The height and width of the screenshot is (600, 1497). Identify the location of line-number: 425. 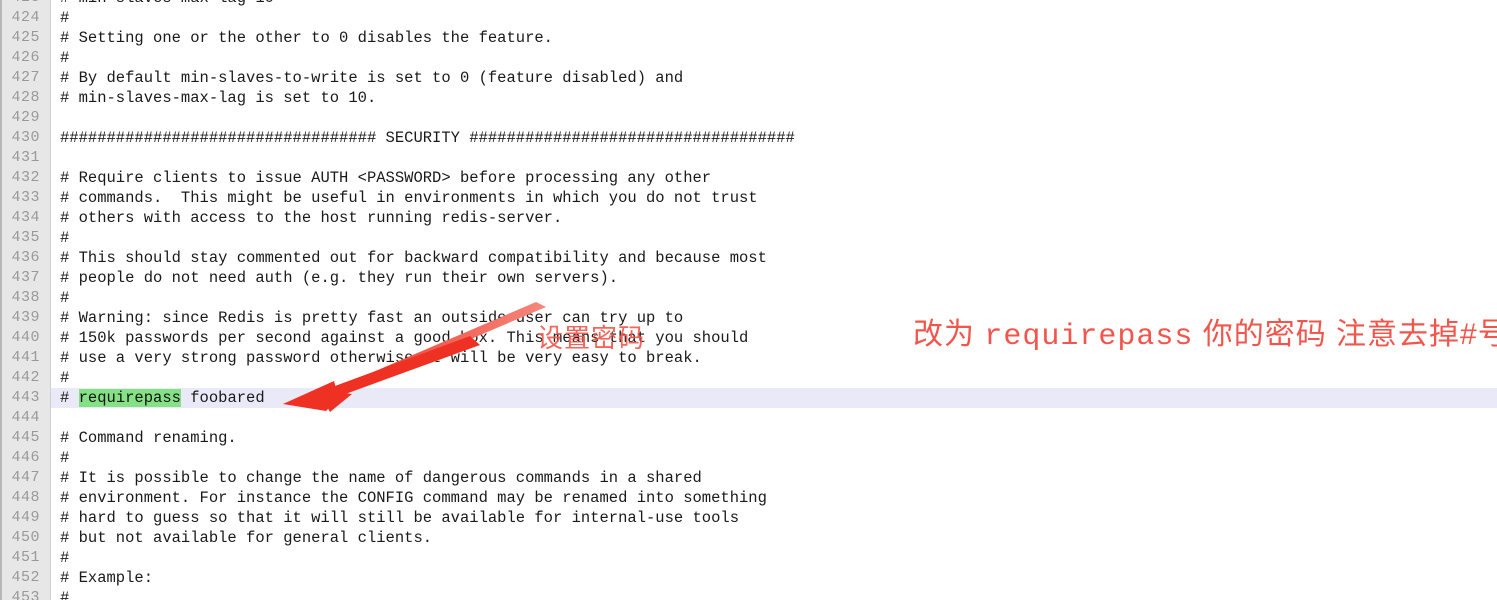
(25, 37).